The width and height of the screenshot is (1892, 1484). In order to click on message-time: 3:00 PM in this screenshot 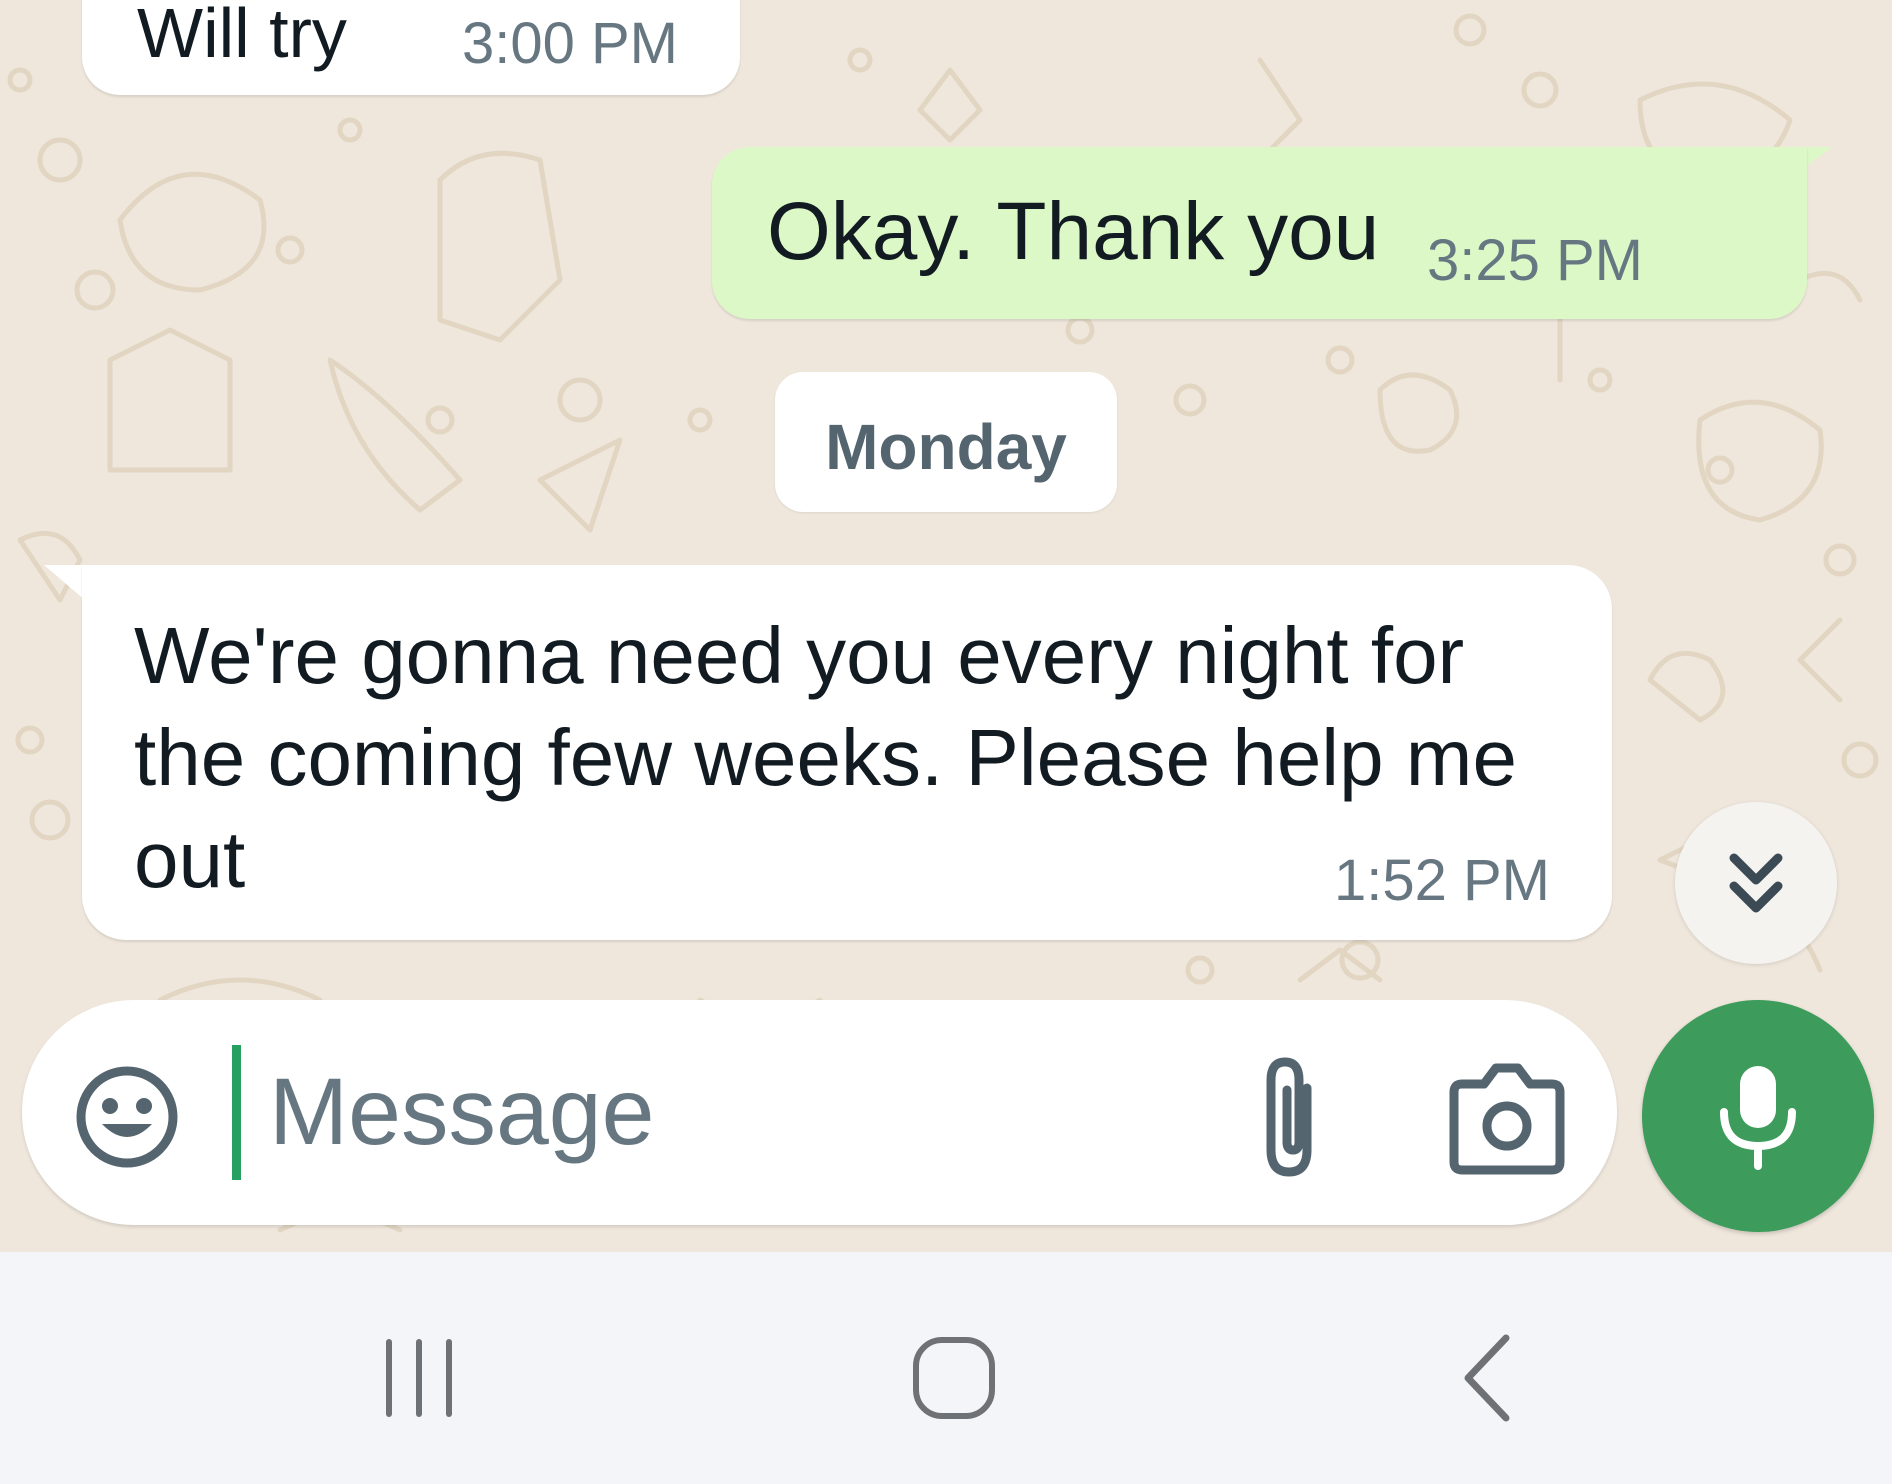, I will do `click(570, 43)`.